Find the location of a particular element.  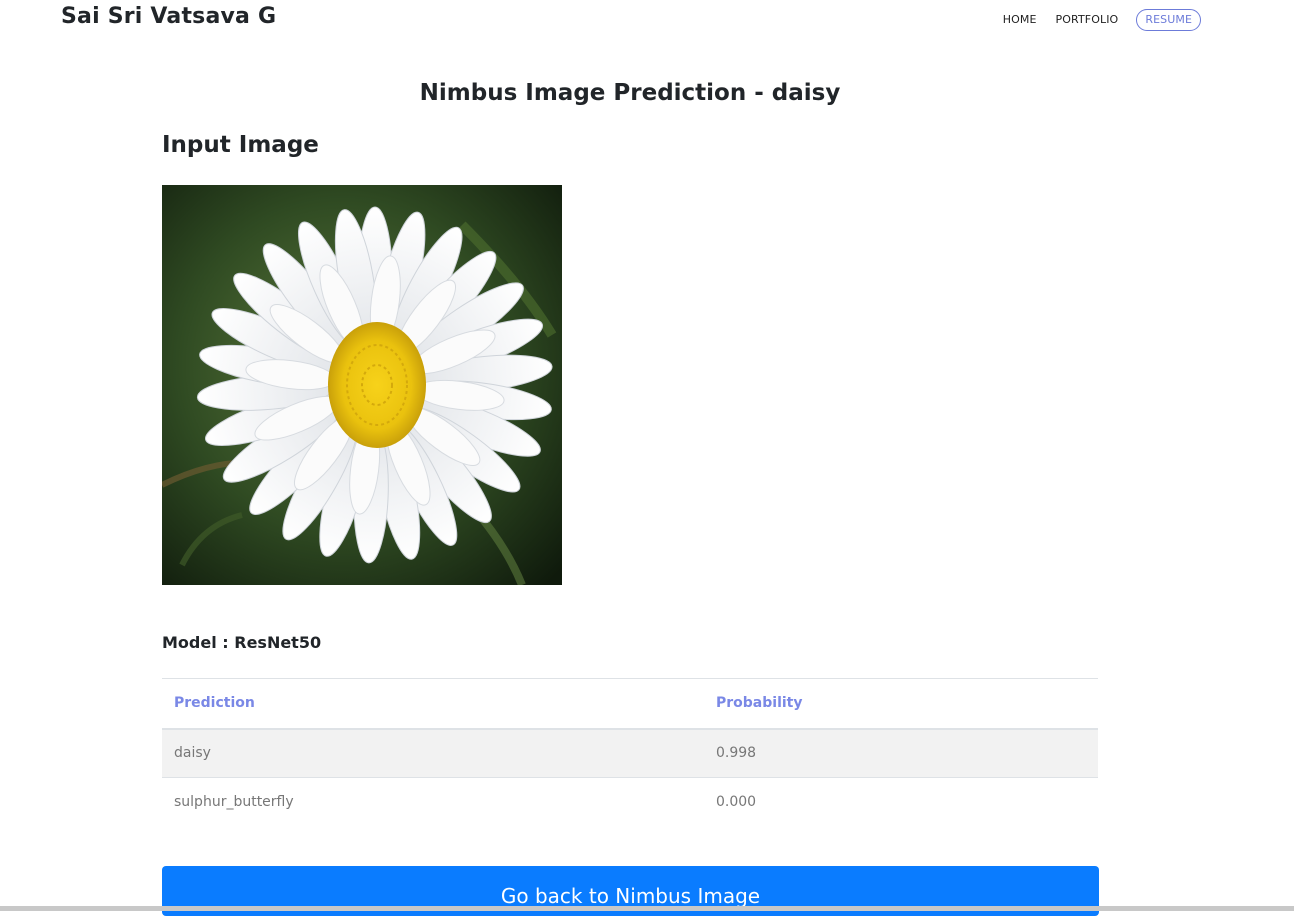

probability-column-header: Probability is located at coordinates (901, 704).